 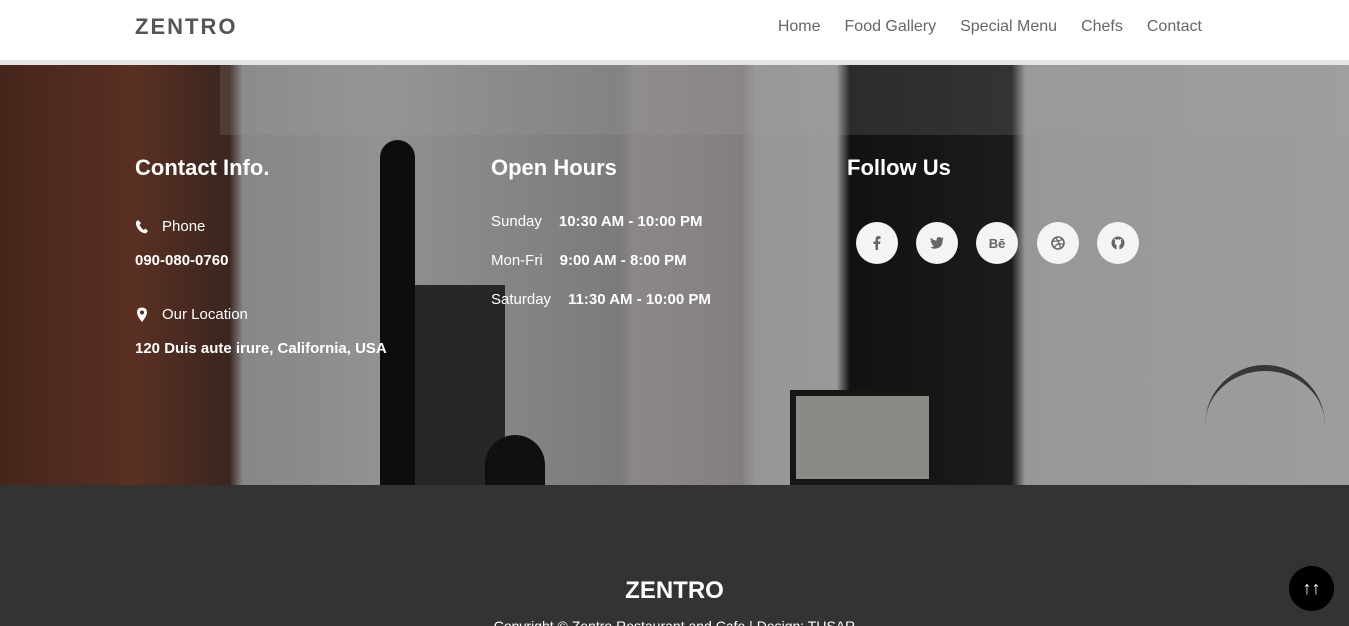 What do you see at coordinates (521, 299) in the screenshot?
I see `hours-day: Saturday` at bounding box center [521, 299].